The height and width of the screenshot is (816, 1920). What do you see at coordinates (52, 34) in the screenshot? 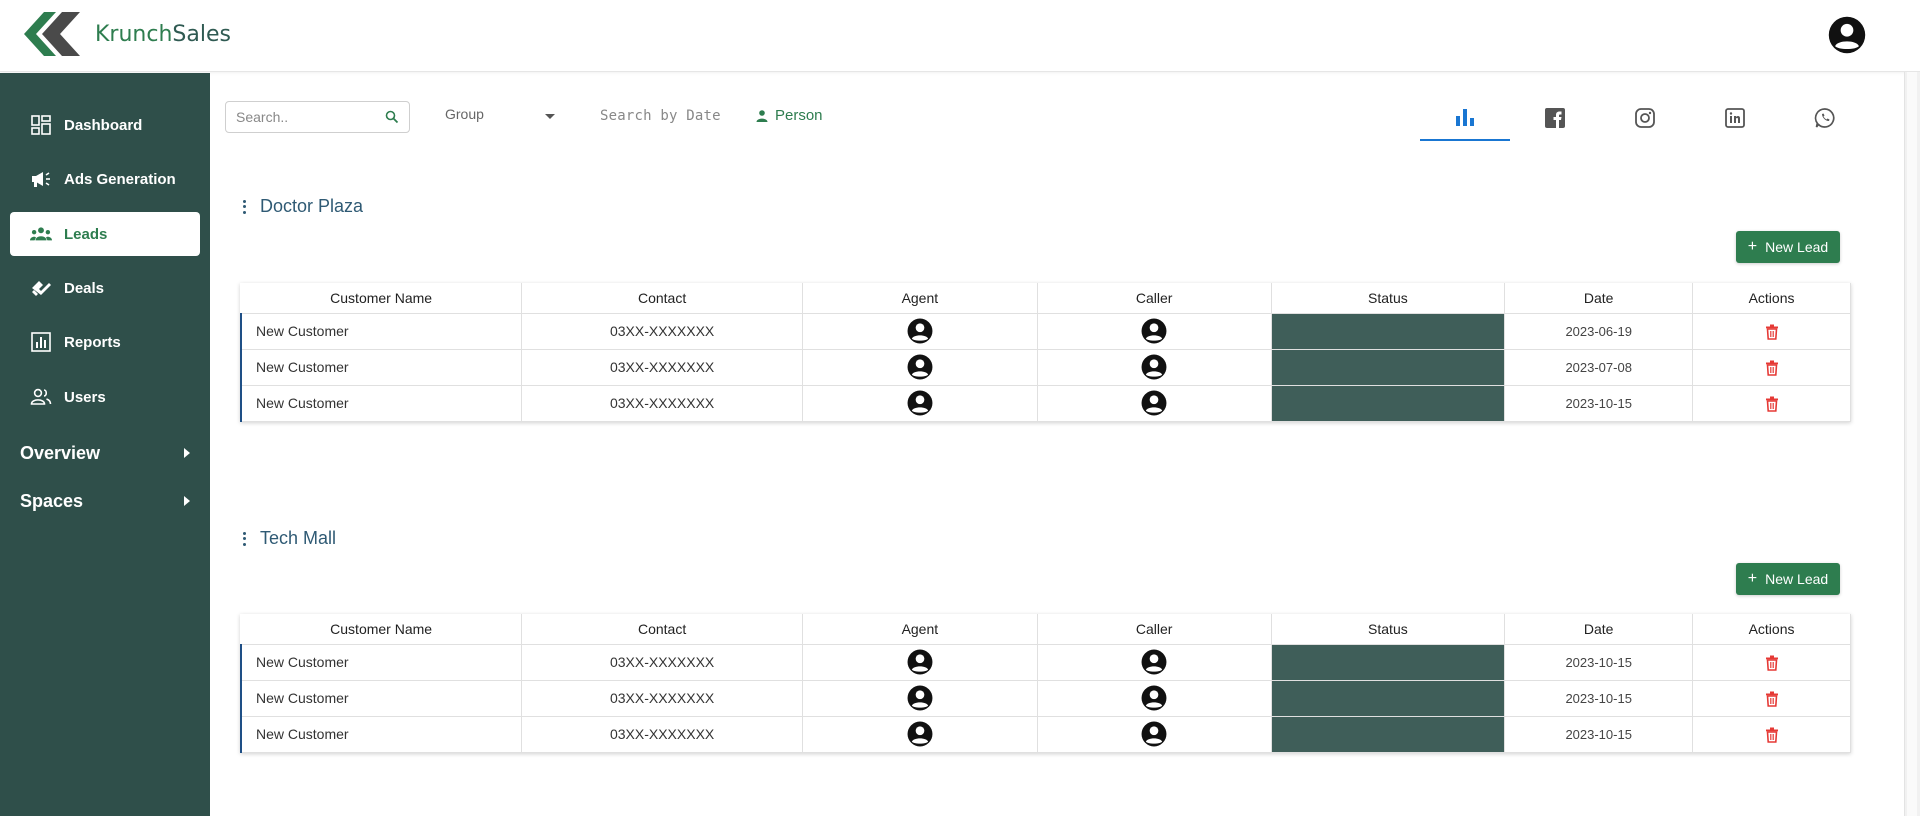
I see `krunchsales-logo` at bounding box center [52, 34].